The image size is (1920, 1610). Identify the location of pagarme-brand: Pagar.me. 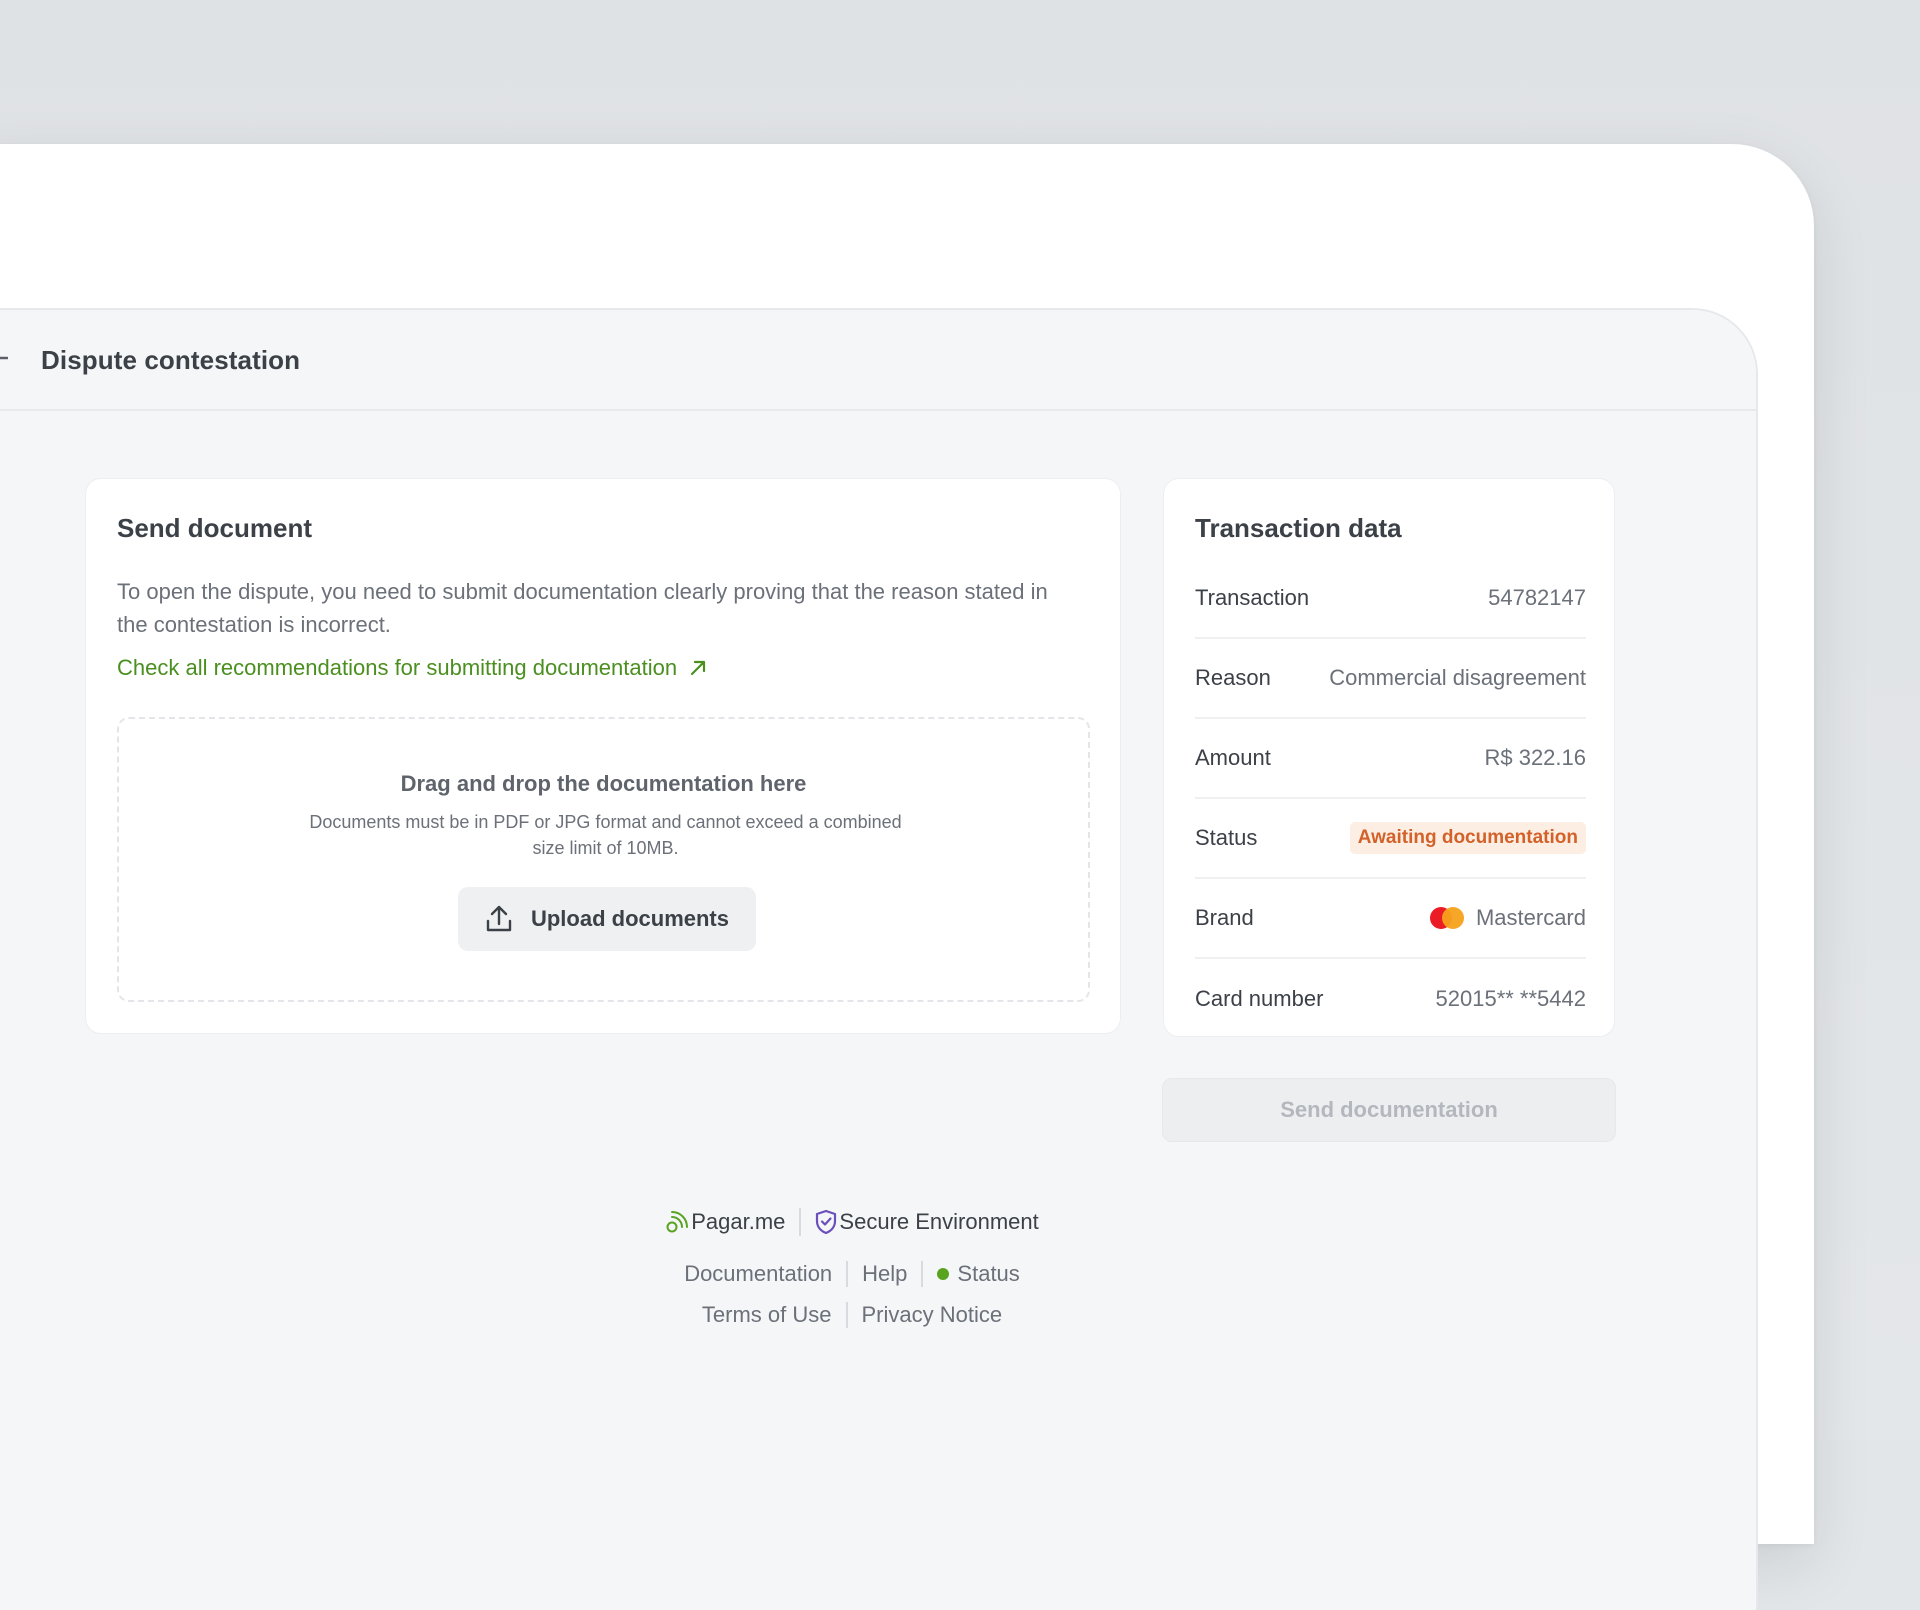
(725, 1222).